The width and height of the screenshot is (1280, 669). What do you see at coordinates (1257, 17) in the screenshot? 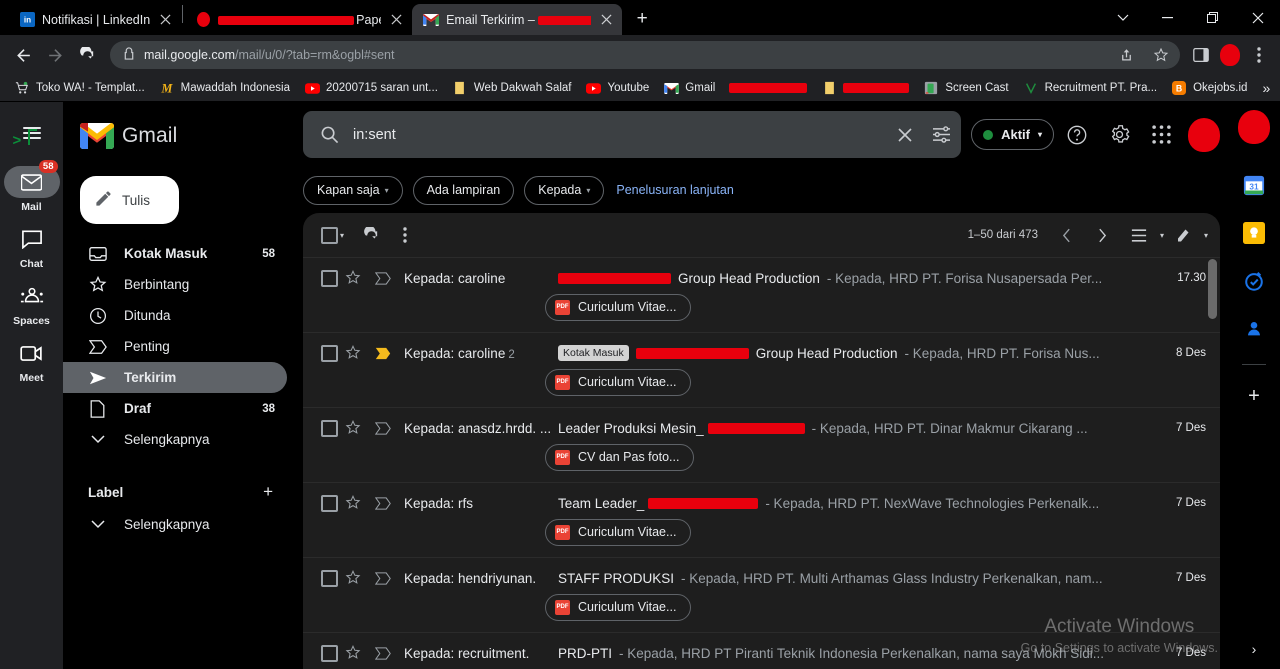
I see `close-window-icon` at bounding box center [1257, 17].